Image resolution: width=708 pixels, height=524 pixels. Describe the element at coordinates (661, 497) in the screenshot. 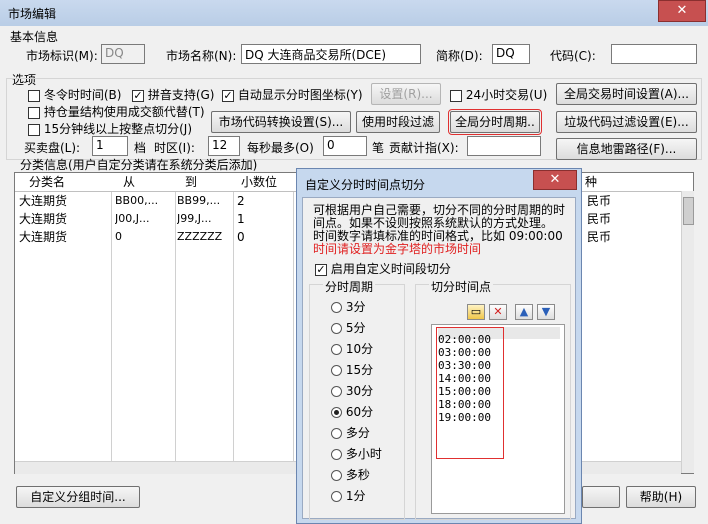

I see `help-button: 帮助(H)` at that location.